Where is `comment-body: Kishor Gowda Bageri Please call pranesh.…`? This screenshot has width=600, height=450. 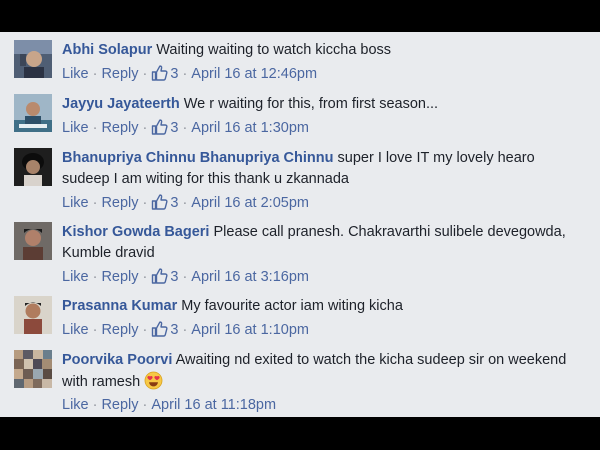 comment-body: Kishor Gowda Bageri Please call pranesh.… is located at coordinates (322, 243).